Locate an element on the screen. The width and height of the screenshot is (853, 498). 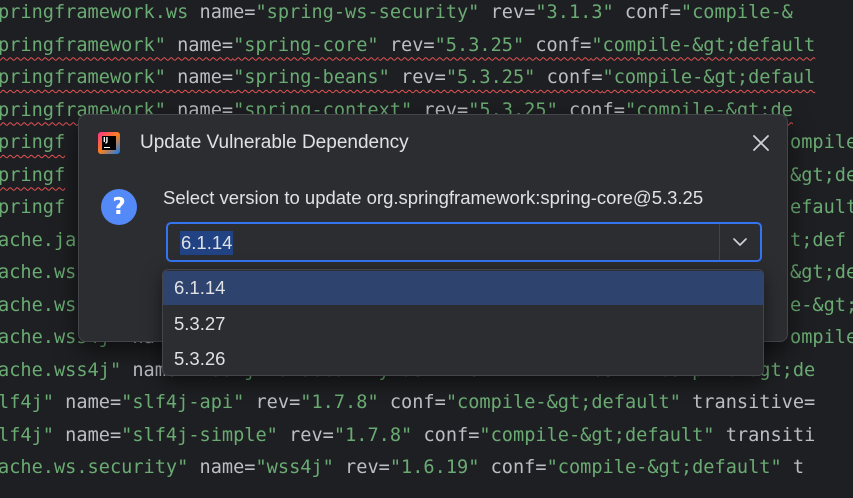
code-token: "compile-&gt;default is located at coordinates (703, 45).